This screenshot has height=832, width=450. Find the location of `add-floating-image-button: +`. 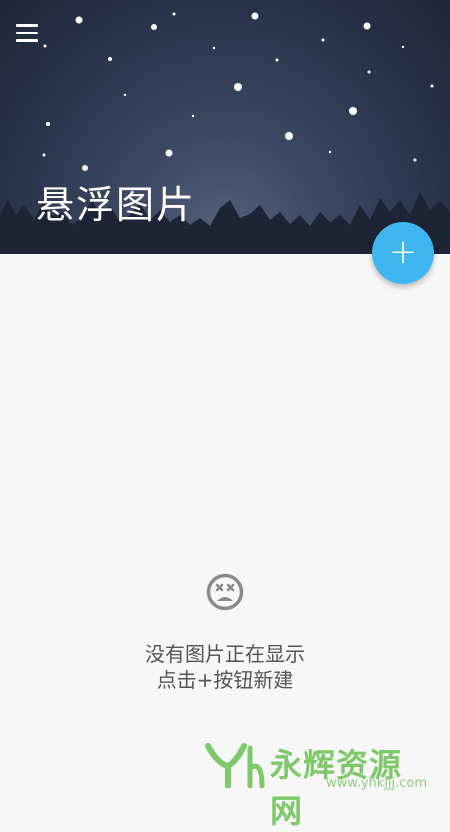

add-floating-image-button: + is located at coordinates (403, 253).